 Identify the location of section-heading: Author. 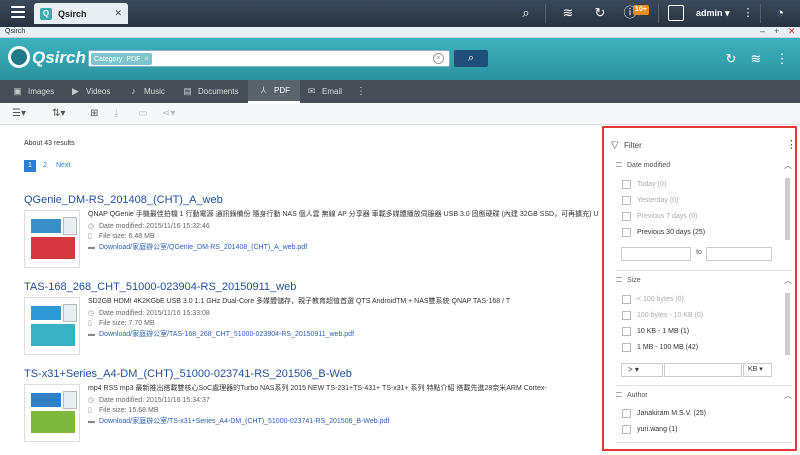
(637, 395).